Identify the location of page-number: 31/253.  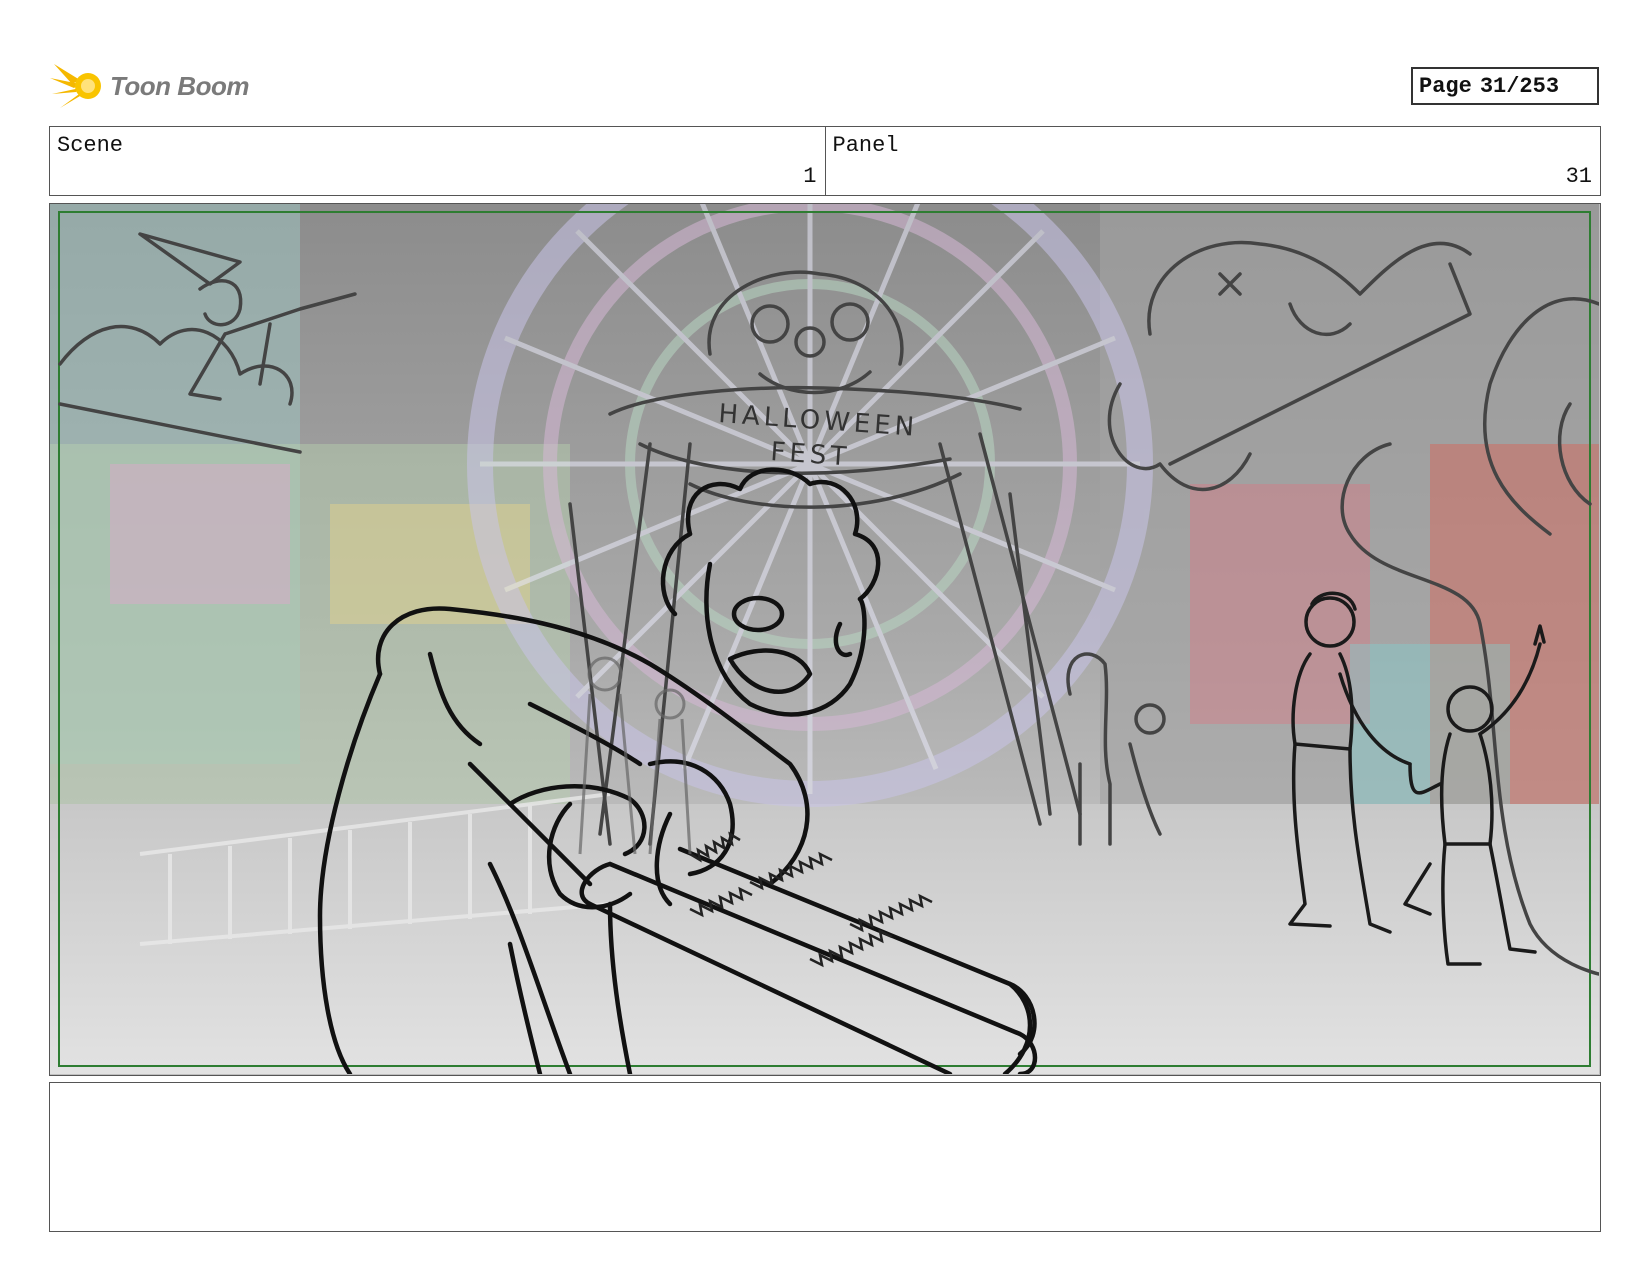
(1519, 86).